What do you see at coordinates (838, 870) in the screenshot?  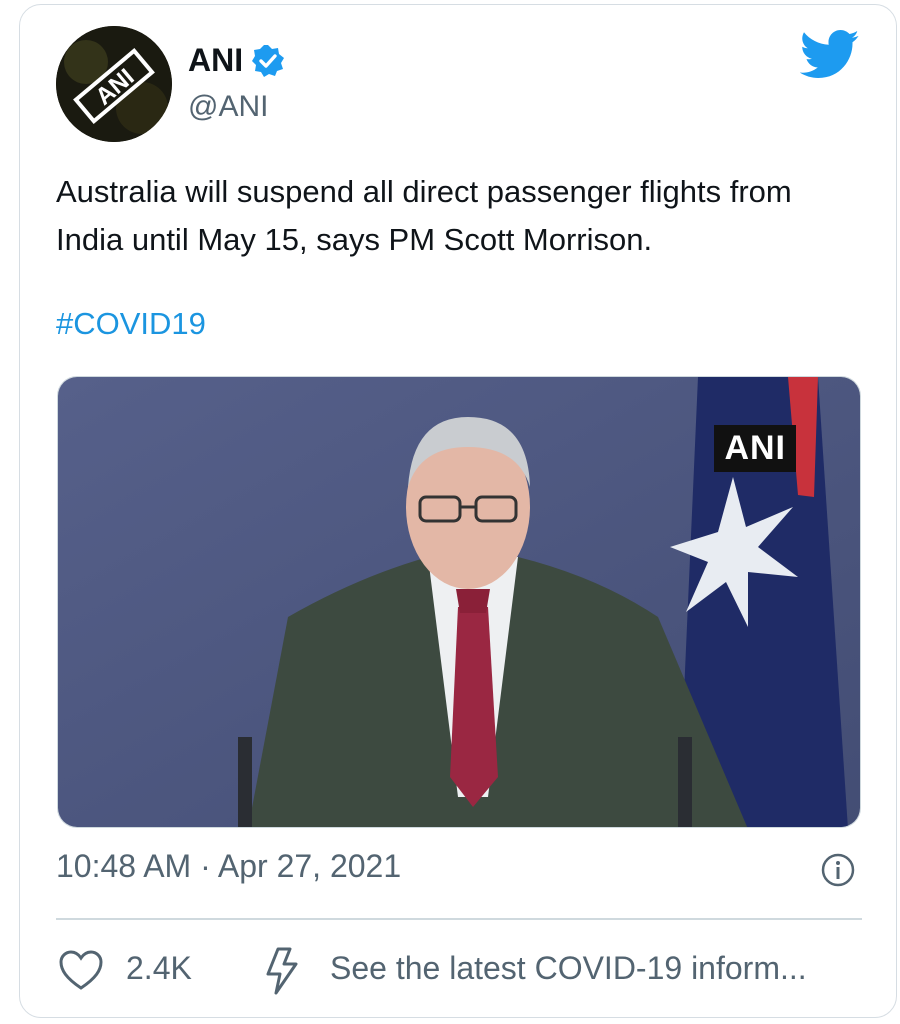 I see `info-icon` at bounding box center [838, 870].